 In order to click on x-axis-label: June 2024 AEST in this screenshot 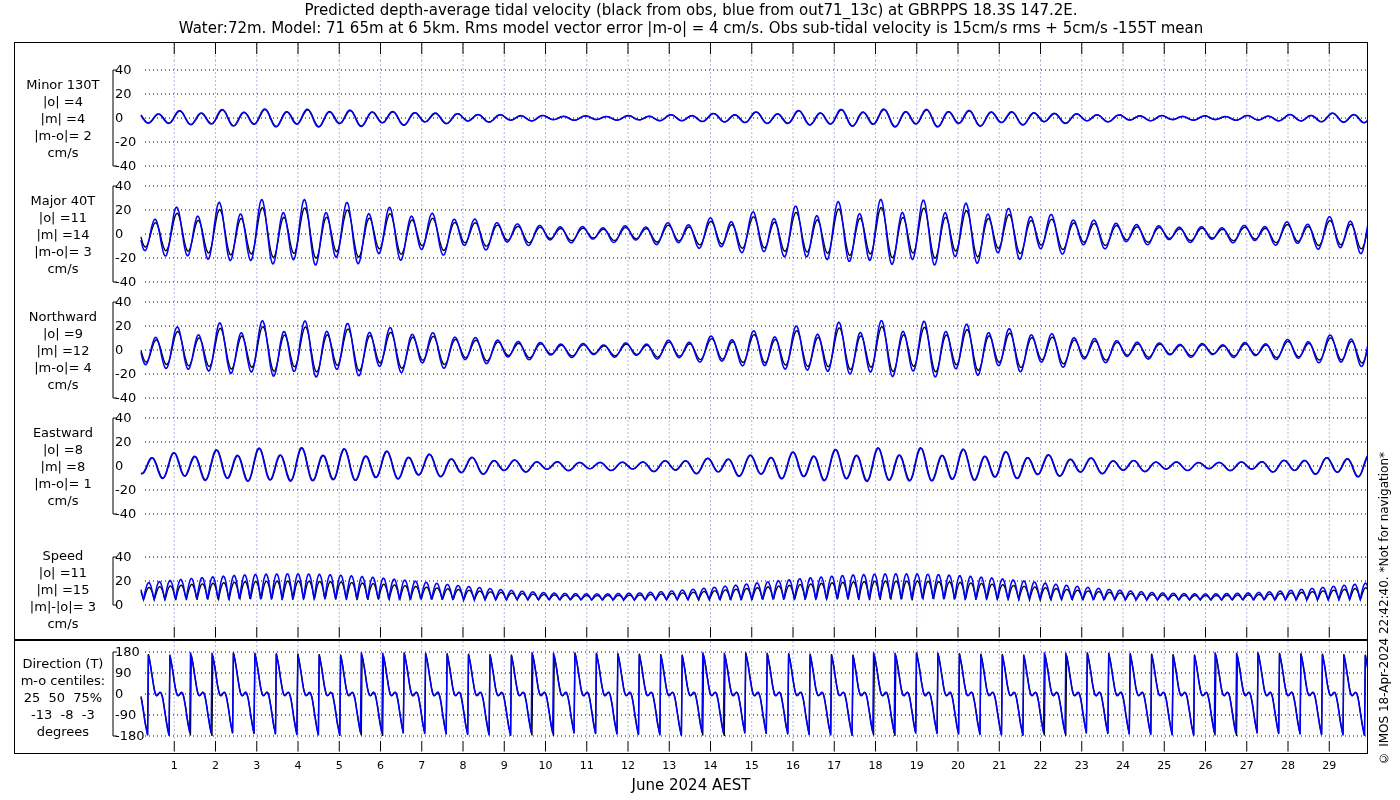, I will do `click(691, 785)`.